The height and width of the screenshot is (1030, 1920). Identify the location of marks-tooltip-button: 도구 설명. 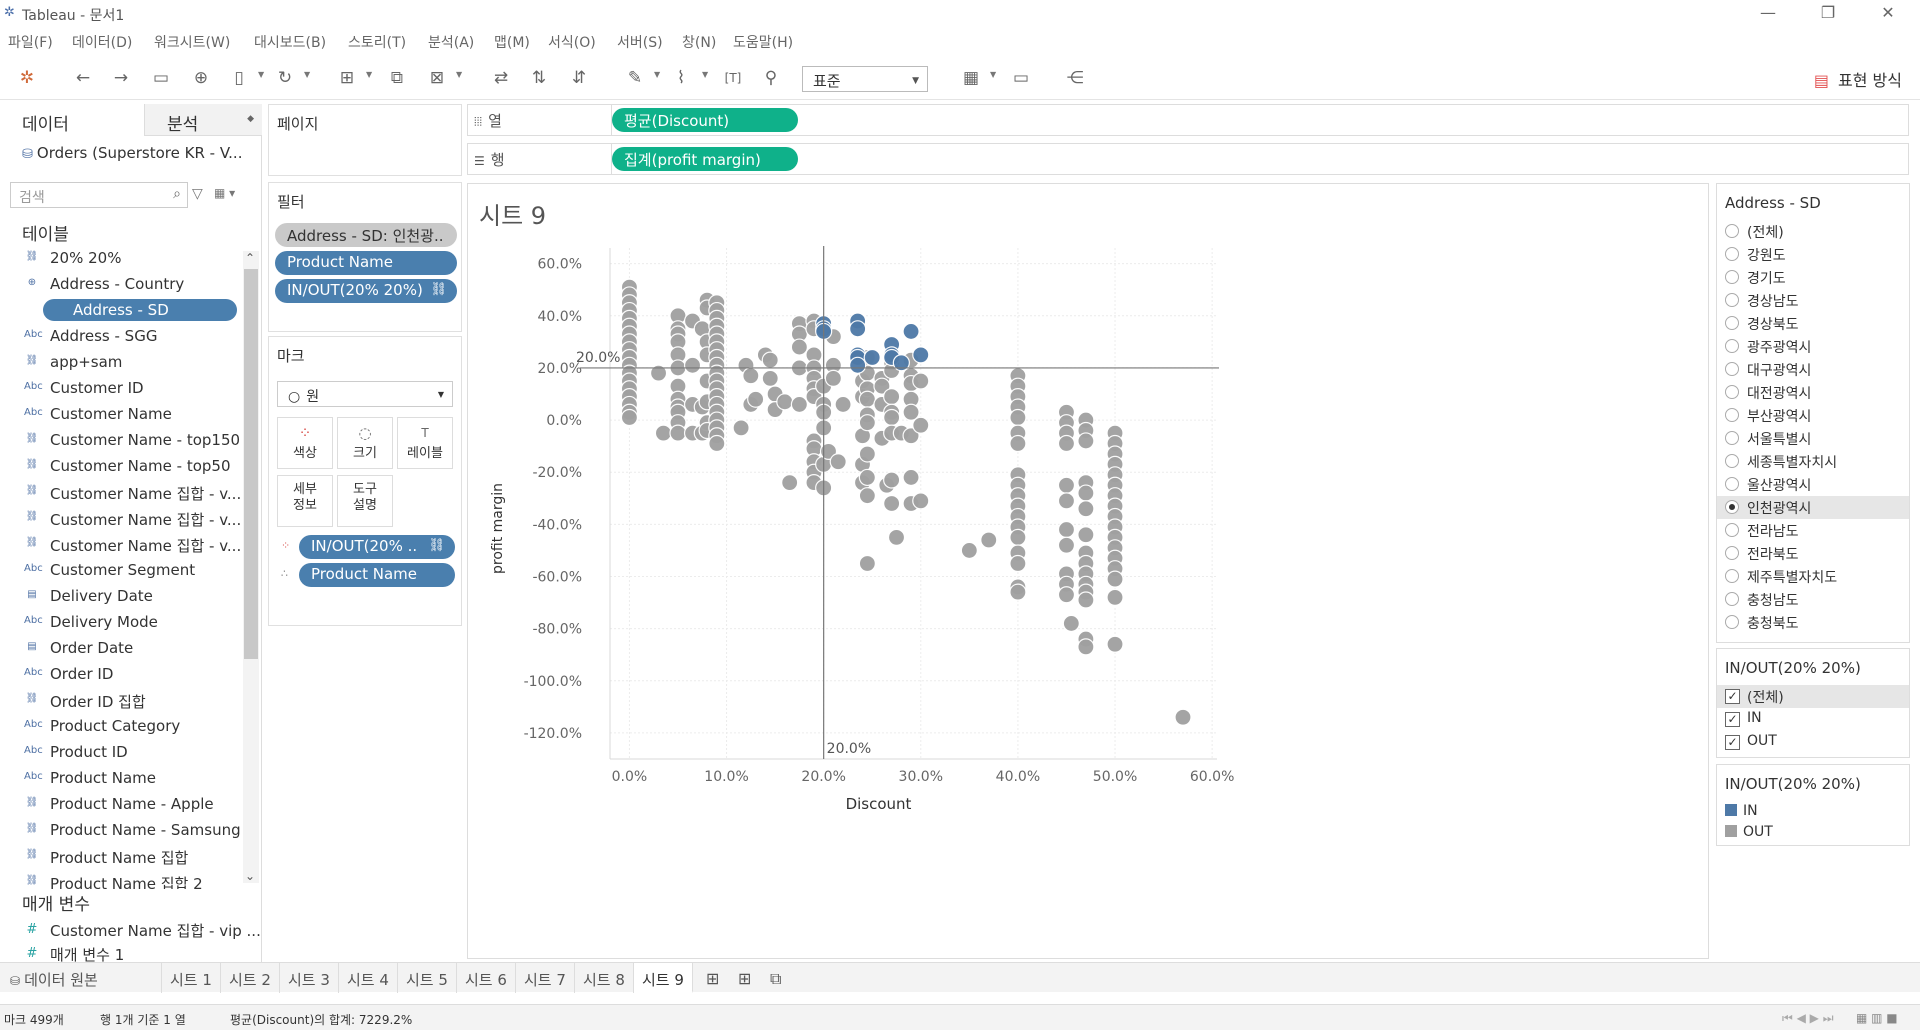
(365, 501).